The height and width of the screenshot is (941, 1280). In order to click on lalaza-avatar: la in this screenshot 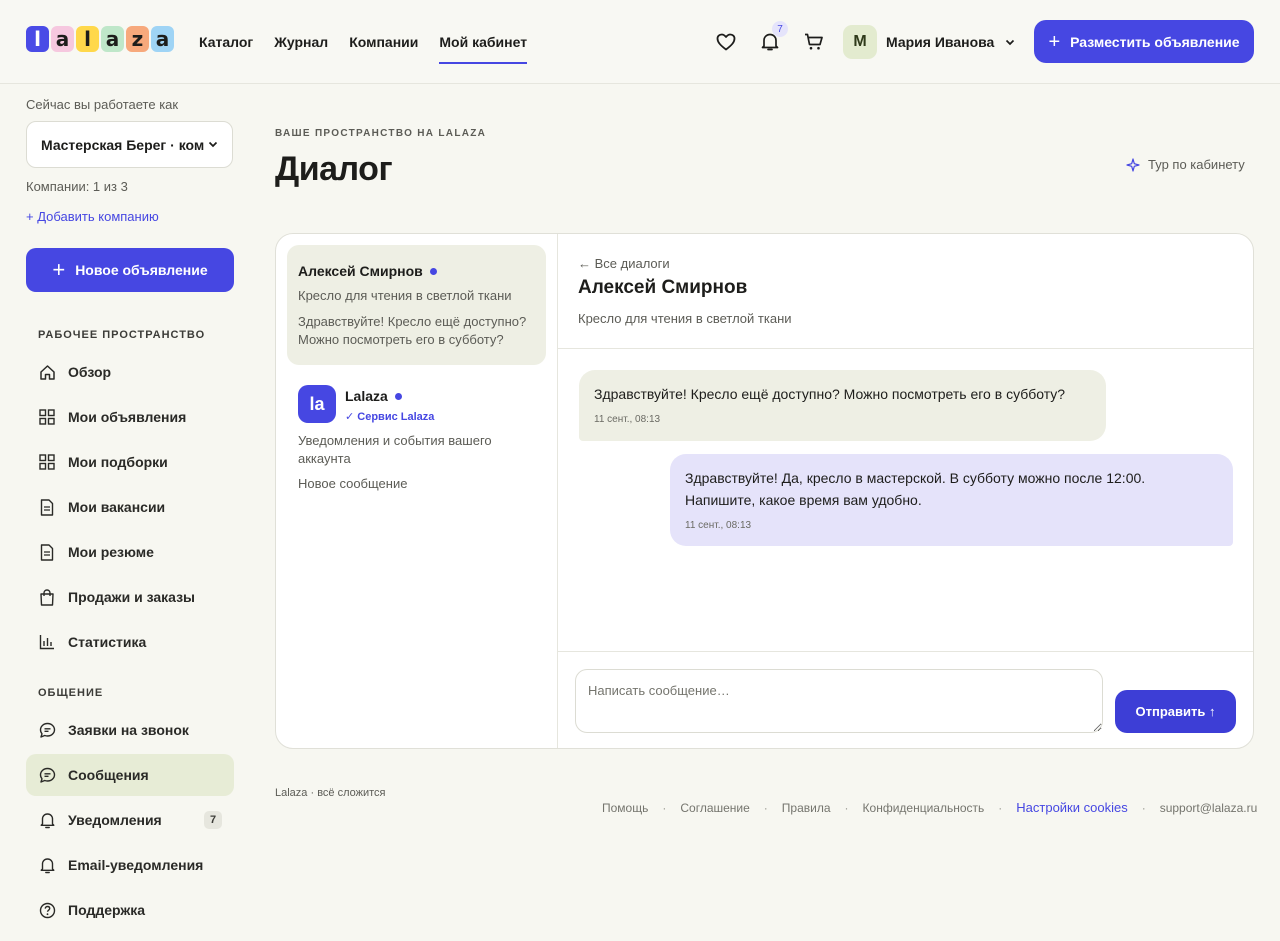, I will do `click(317, 404)`.